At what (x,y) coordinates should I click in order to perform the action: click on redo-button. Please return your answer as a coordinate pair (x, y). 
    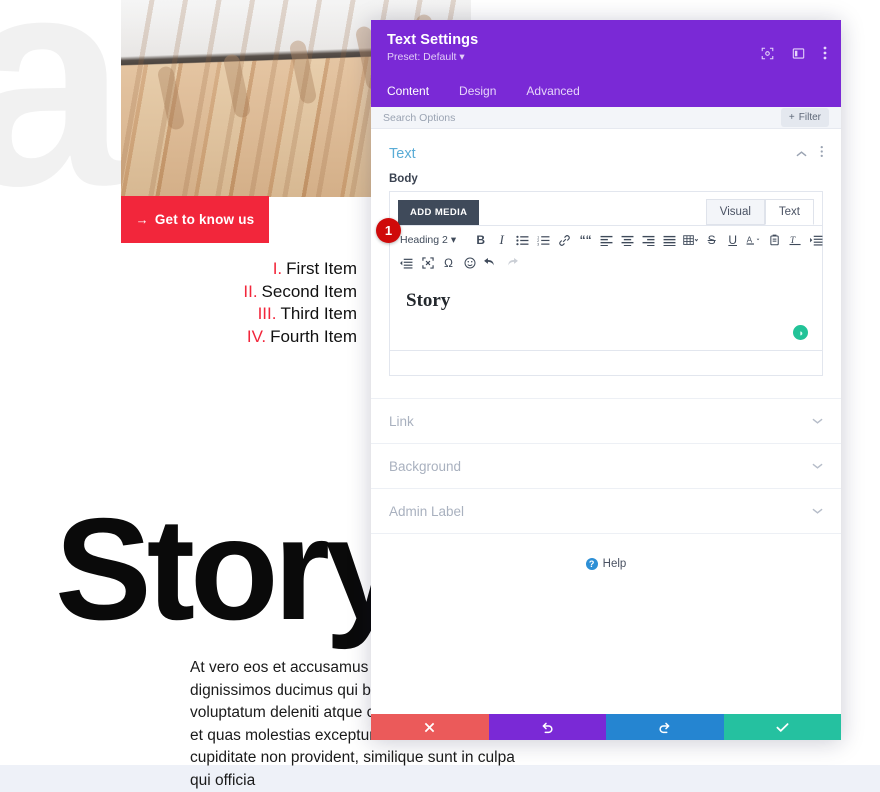
    Looking at the image, I should click on (665, 727).